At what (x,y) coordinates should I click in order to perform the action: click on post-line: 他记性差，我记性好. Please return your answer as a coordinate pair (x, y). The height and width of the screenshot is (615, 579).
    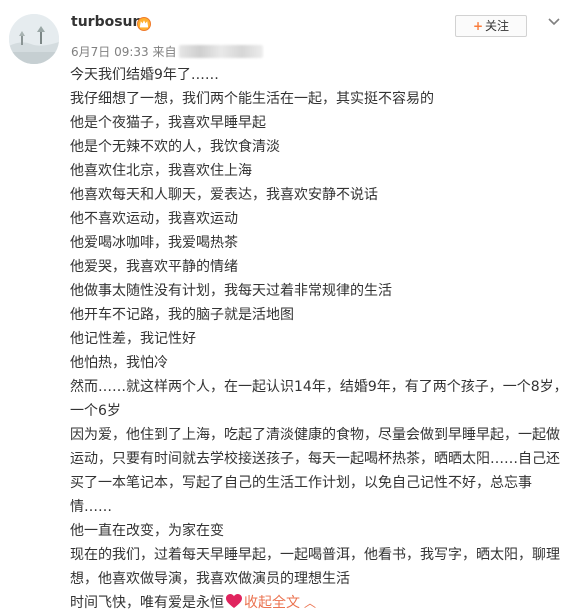
    Looking at the image, I should click on (133, 339).